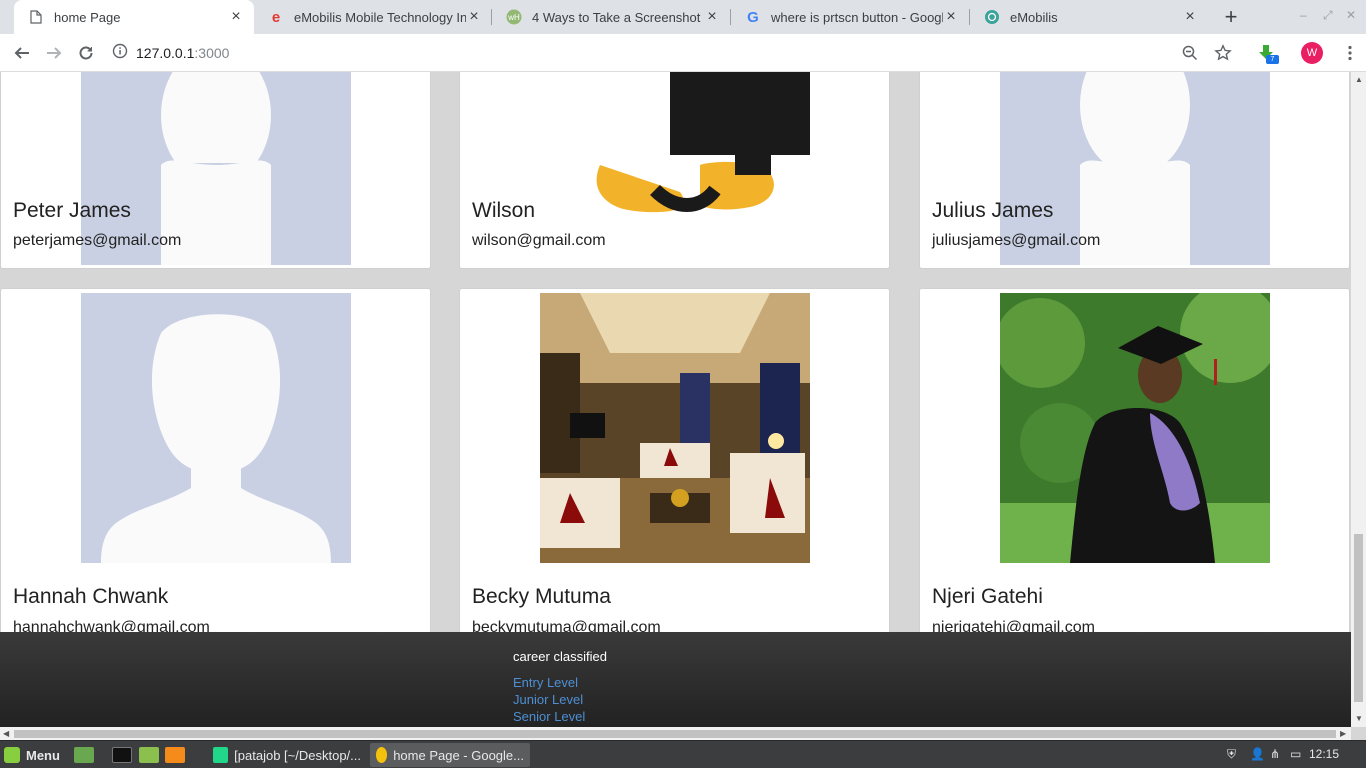 The height and width of the screenshot is (768, 1366). Describe the element at coordinates (675, 428) in the screenshot. I see `living-room-image` at that location.